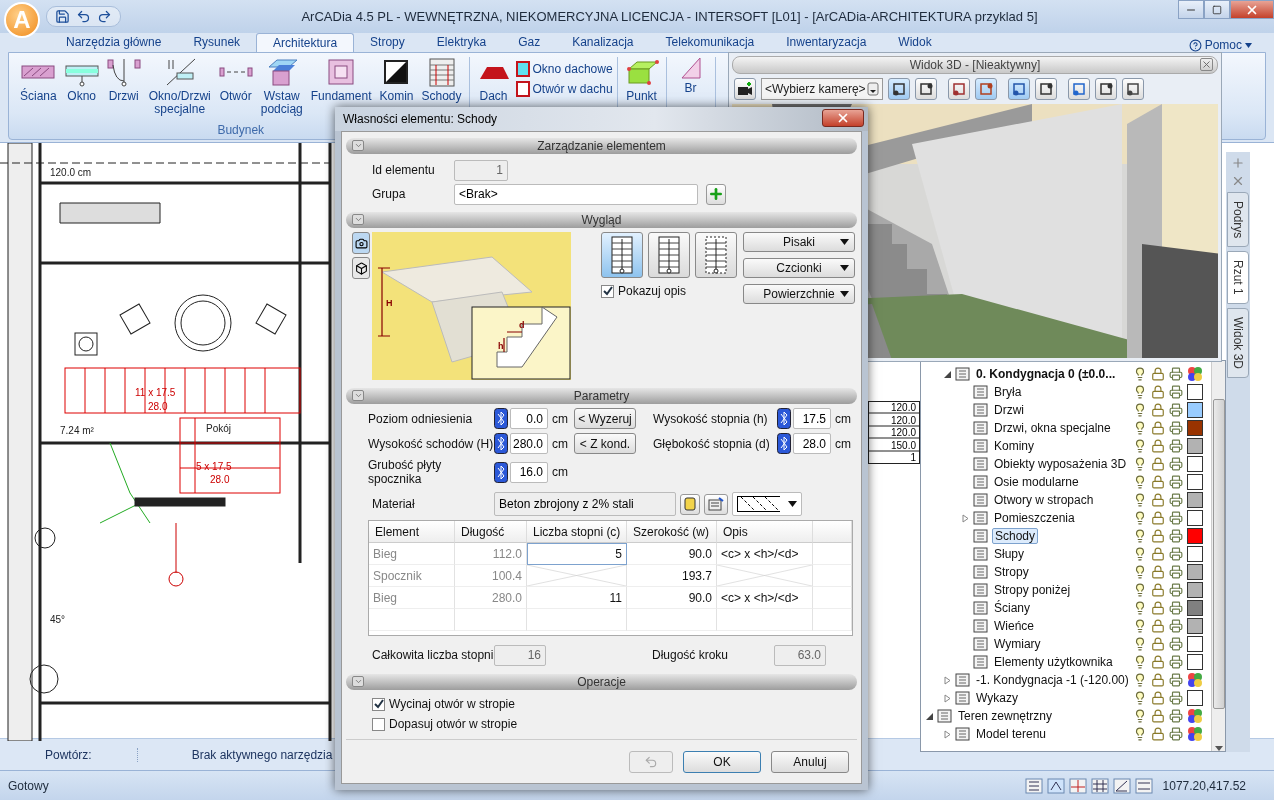 The height and width of the screenshot is (800, 1274). I want to click on tree-item: Teren zewnętrzny, so click(1066, 716).